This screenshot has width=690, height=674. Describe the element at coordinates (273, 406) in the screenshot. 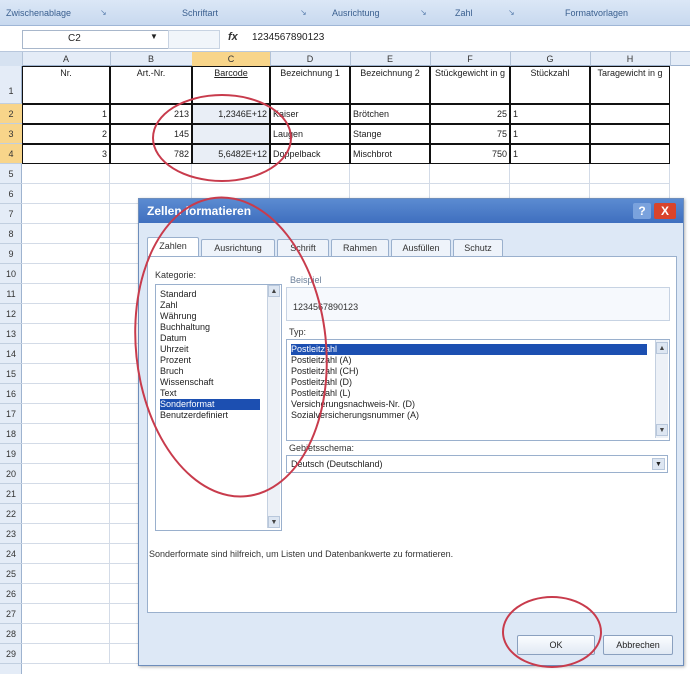

I see `category-scrollbar: ▲ ▼` at that location.